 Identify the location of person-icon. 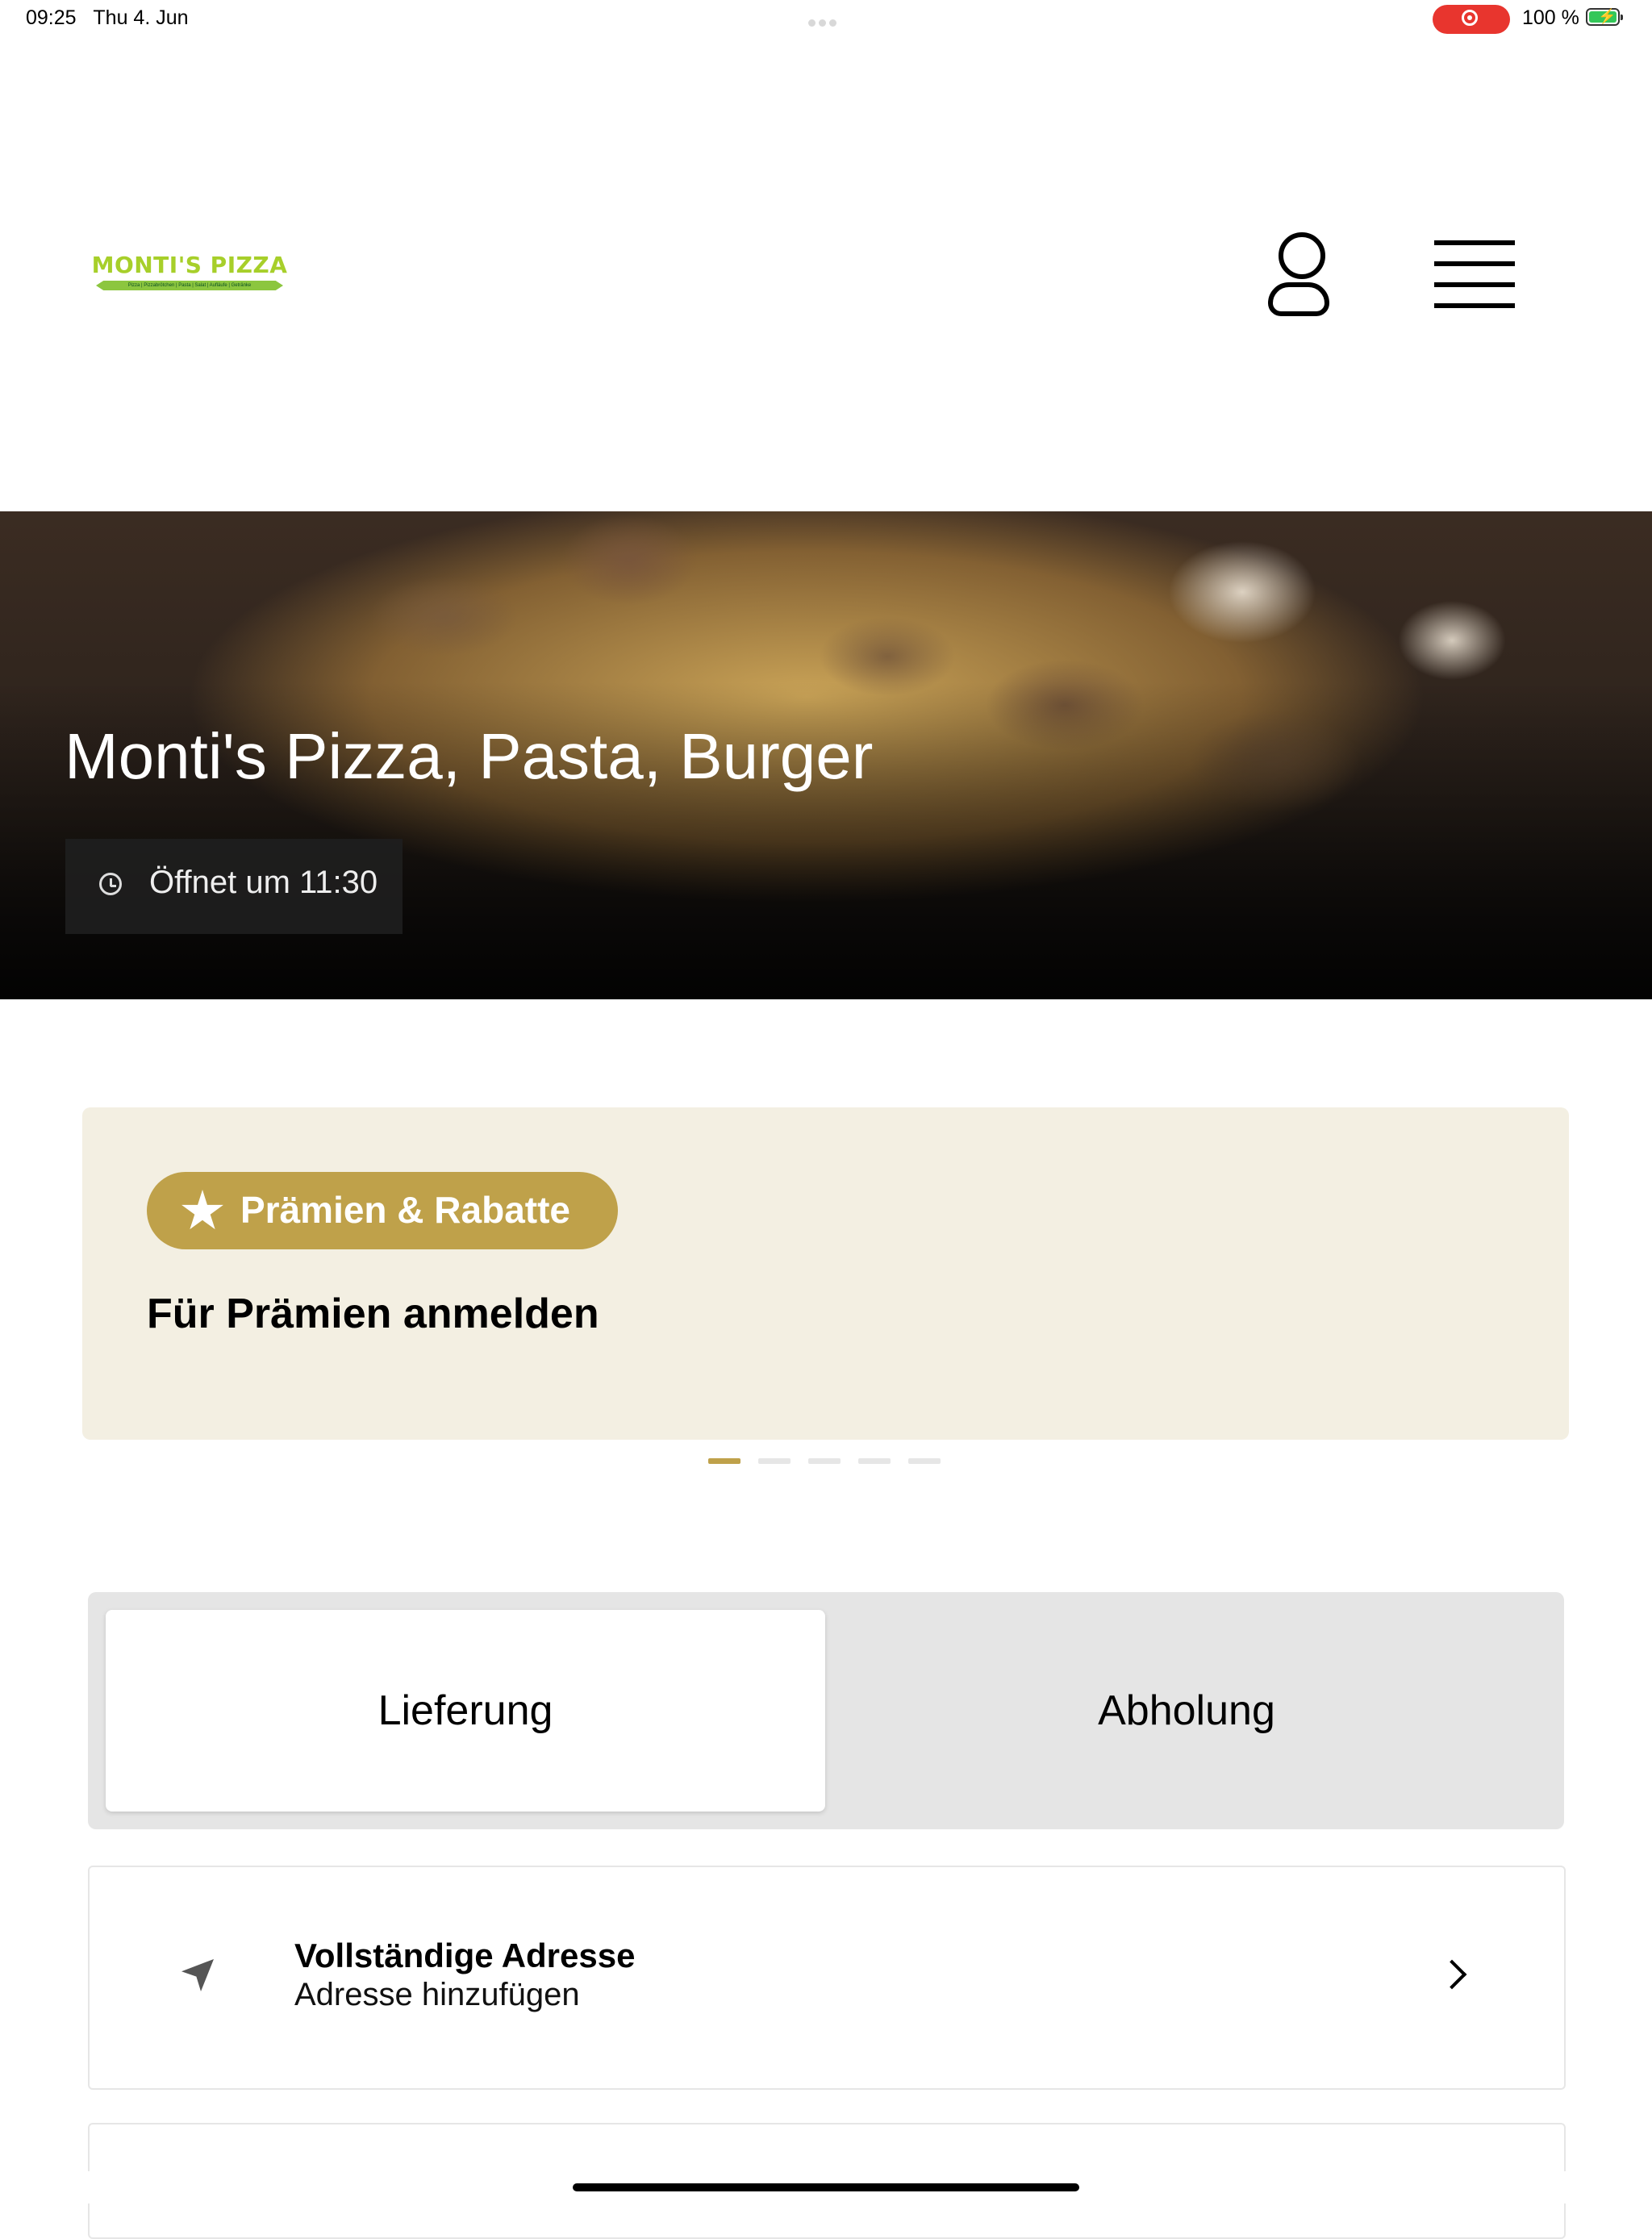
(1302, 255).